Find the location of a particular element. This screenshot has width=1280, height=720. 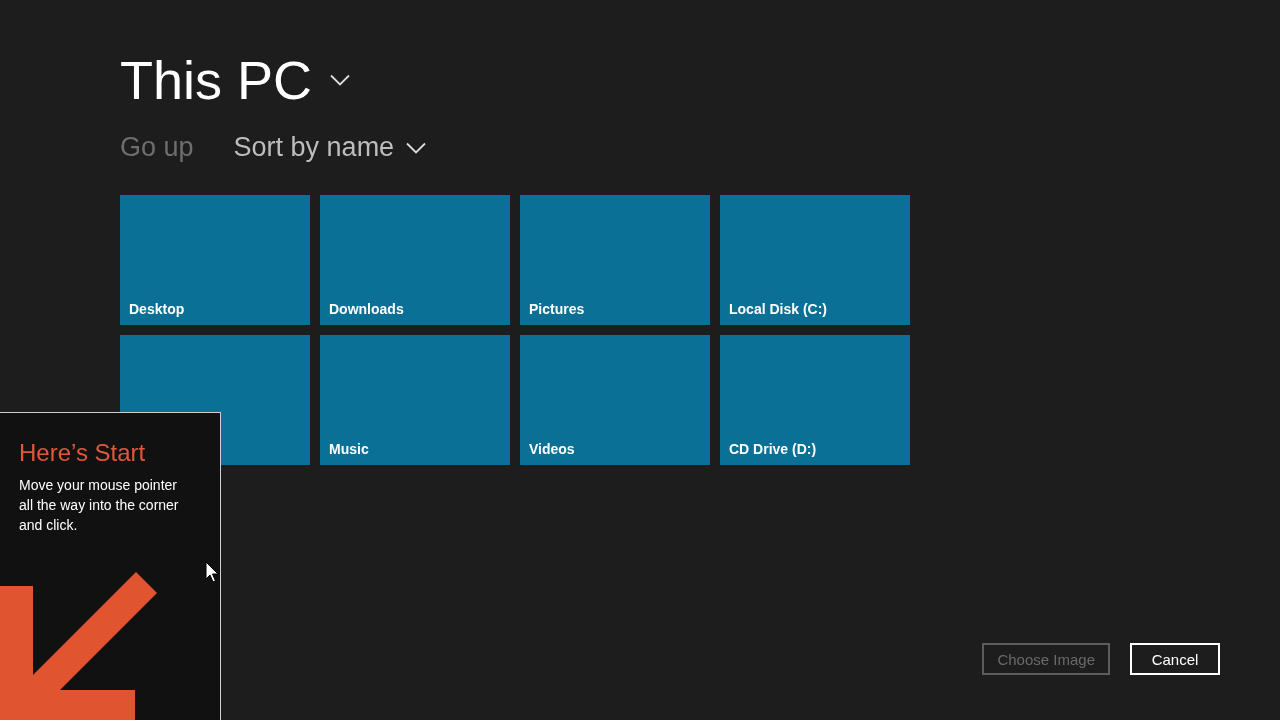

tile-label: CD Drive (D:) is located at coordinates (773, 449).